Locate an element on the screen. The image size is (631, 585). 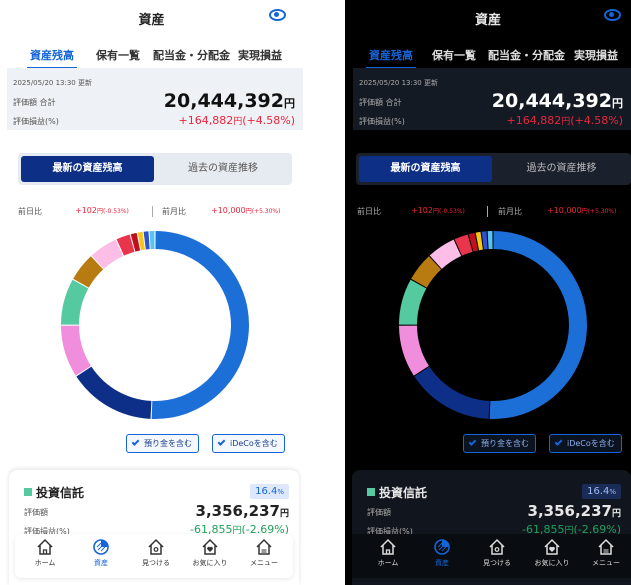
prev-month-value: +10,000円(+5.30%) is located at coordinates (246, 210).